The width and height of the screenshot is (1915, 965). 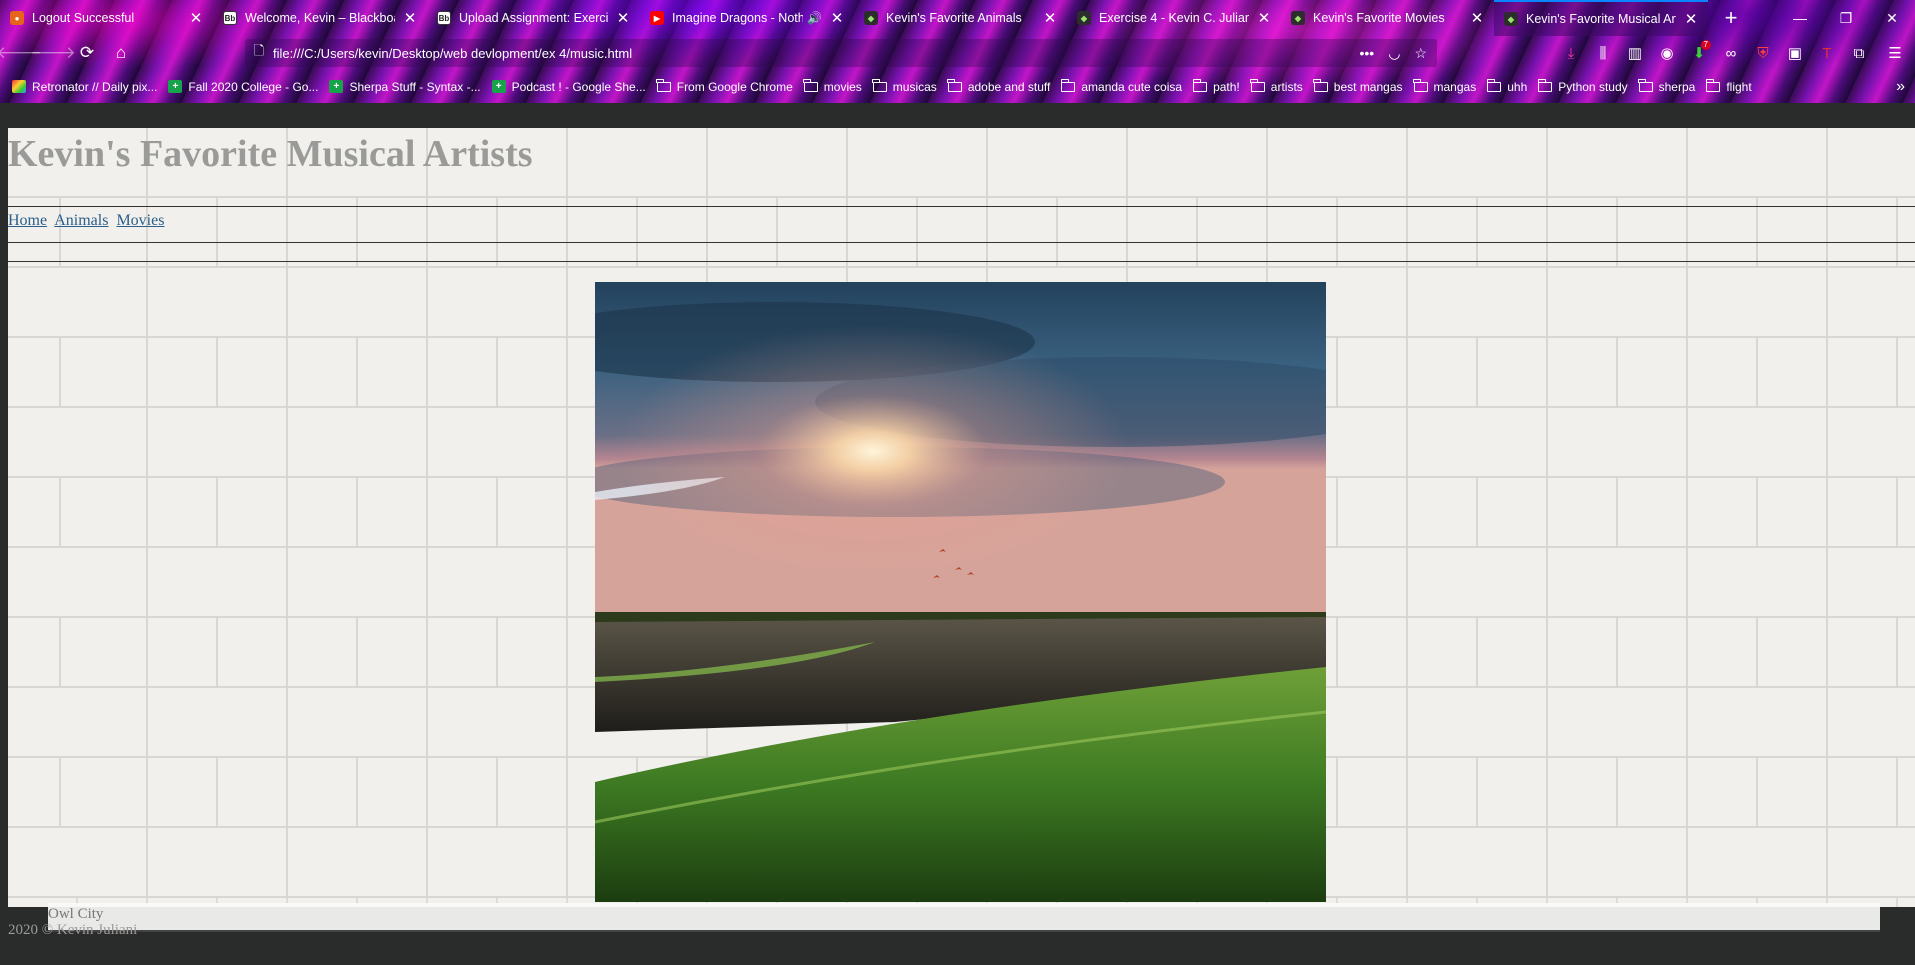 What do you see at coordinates (1635, 53) in the screenshot?
I see `sidebar-icon: ▥` at bounding box center [1635, 53].